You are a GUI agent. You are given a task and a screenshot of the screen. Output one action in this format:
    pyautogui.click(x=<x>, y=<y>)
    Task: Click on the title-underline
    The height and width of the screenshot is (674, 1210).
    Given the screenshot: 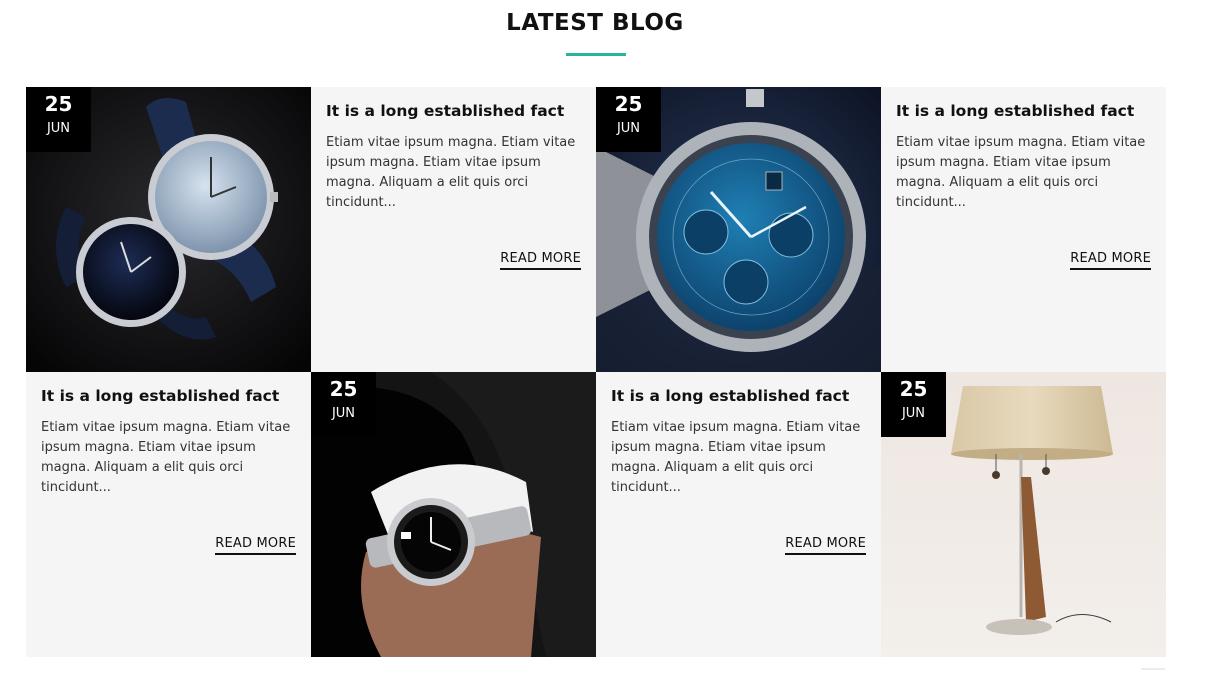 What is the action you would take?
    pyautogui.click(x=596, y=54)
    